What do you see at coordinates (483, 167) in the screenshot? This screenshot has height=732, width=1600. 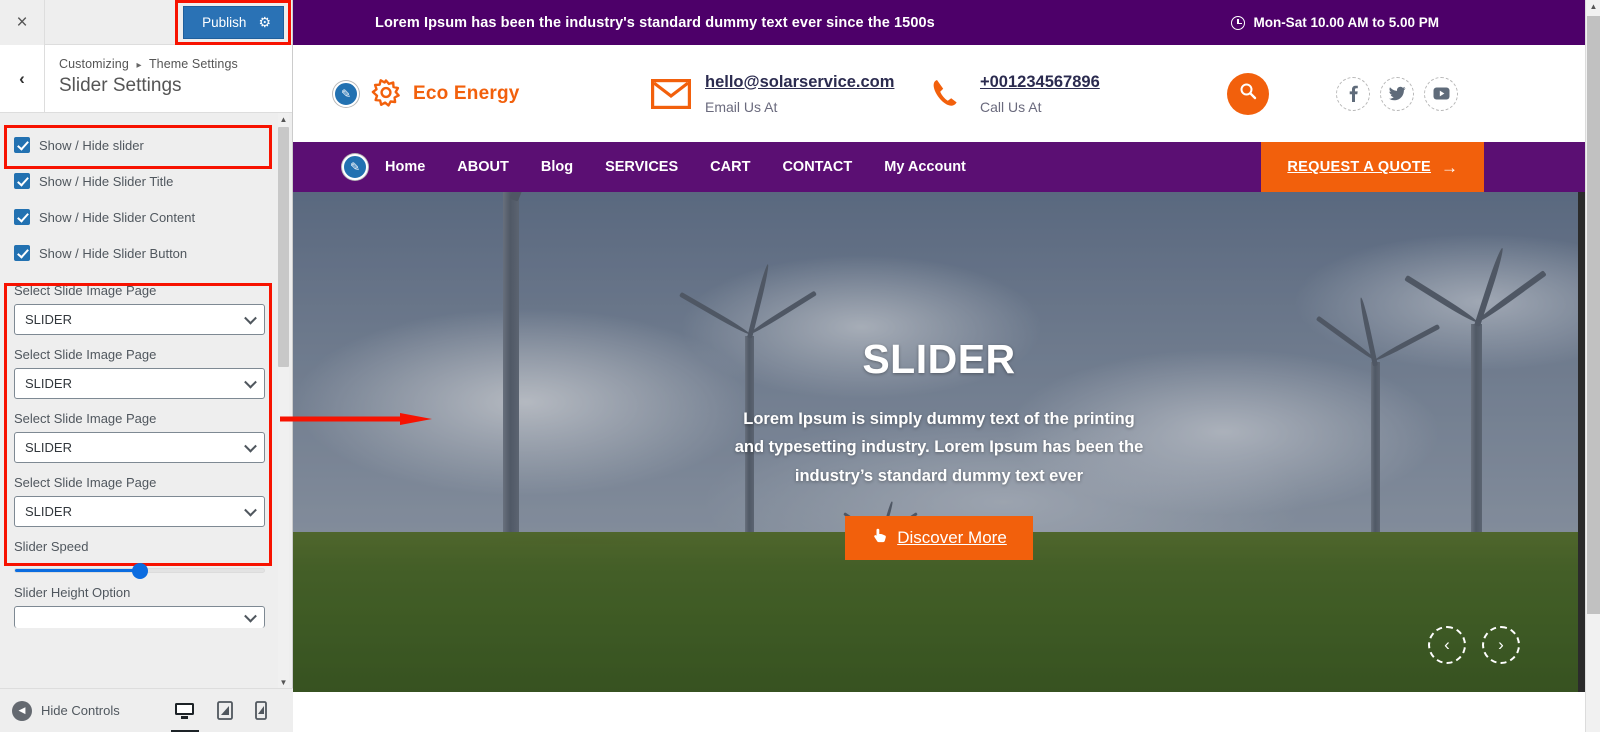 I see `nav-item-about: ABOUT` at bounding box center [483, 167].